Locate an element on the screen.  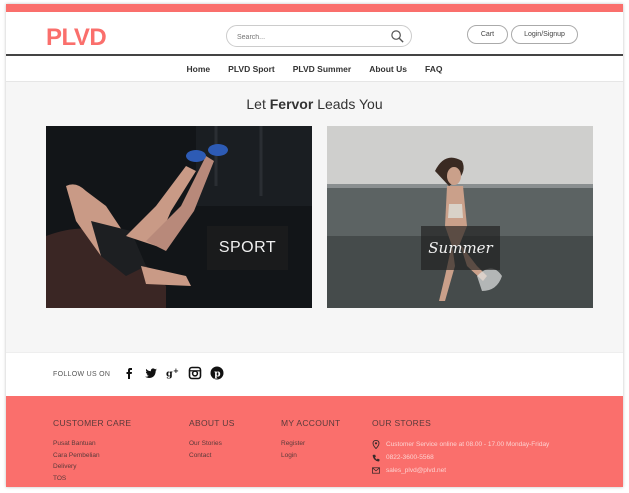
store-phone: 0822-3600-5568 is located at coordinates (410, 457).